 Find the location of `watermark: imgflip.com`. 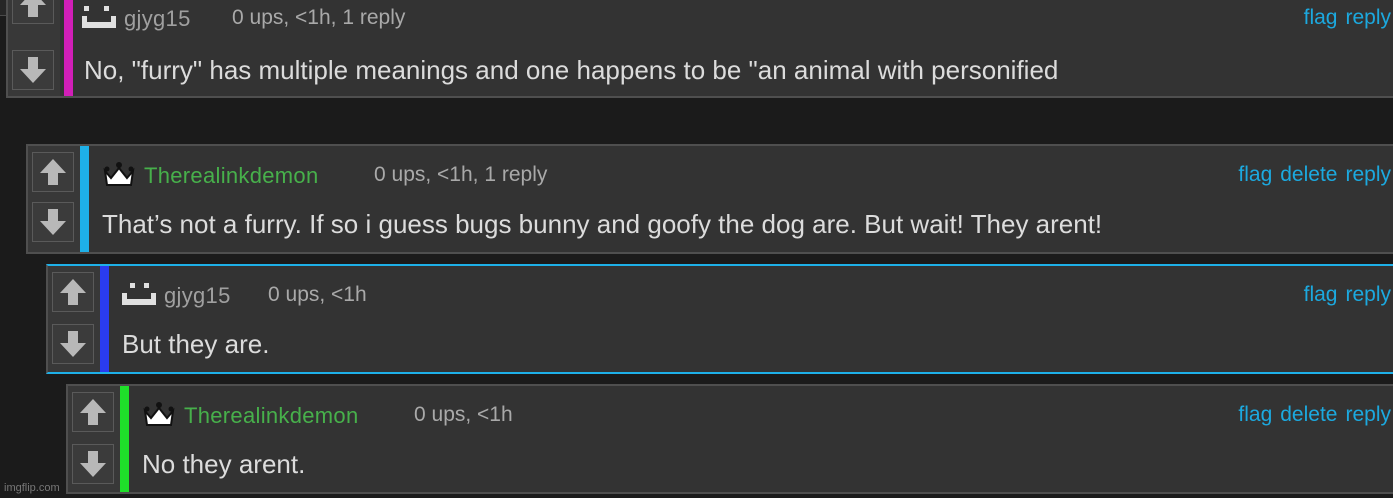

watermark: imgflip.com is located at coordinates (32, 488).